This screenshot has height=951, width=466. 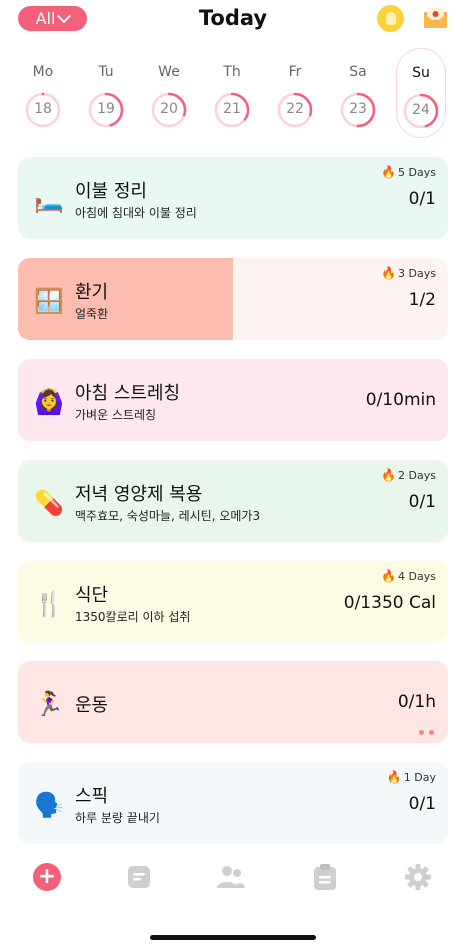 I want to click on day-number: 21, so click(x=232, y=109).